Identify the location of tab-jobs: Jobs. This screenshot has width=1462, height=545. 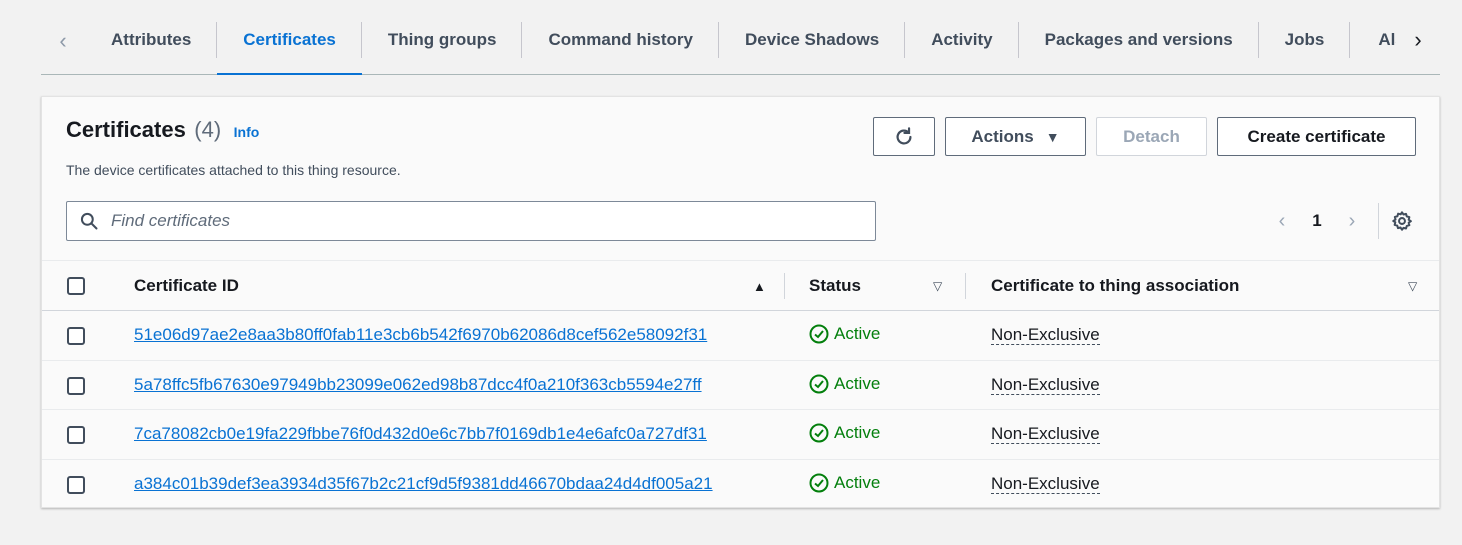
(1305, 40).